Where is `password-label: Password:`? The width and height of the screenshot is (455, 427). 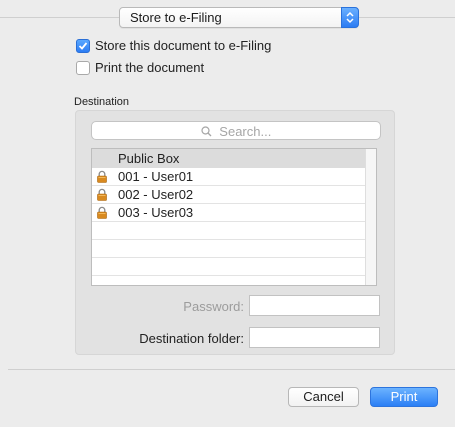 password-label: Password: is located at coordinates (213, 306).